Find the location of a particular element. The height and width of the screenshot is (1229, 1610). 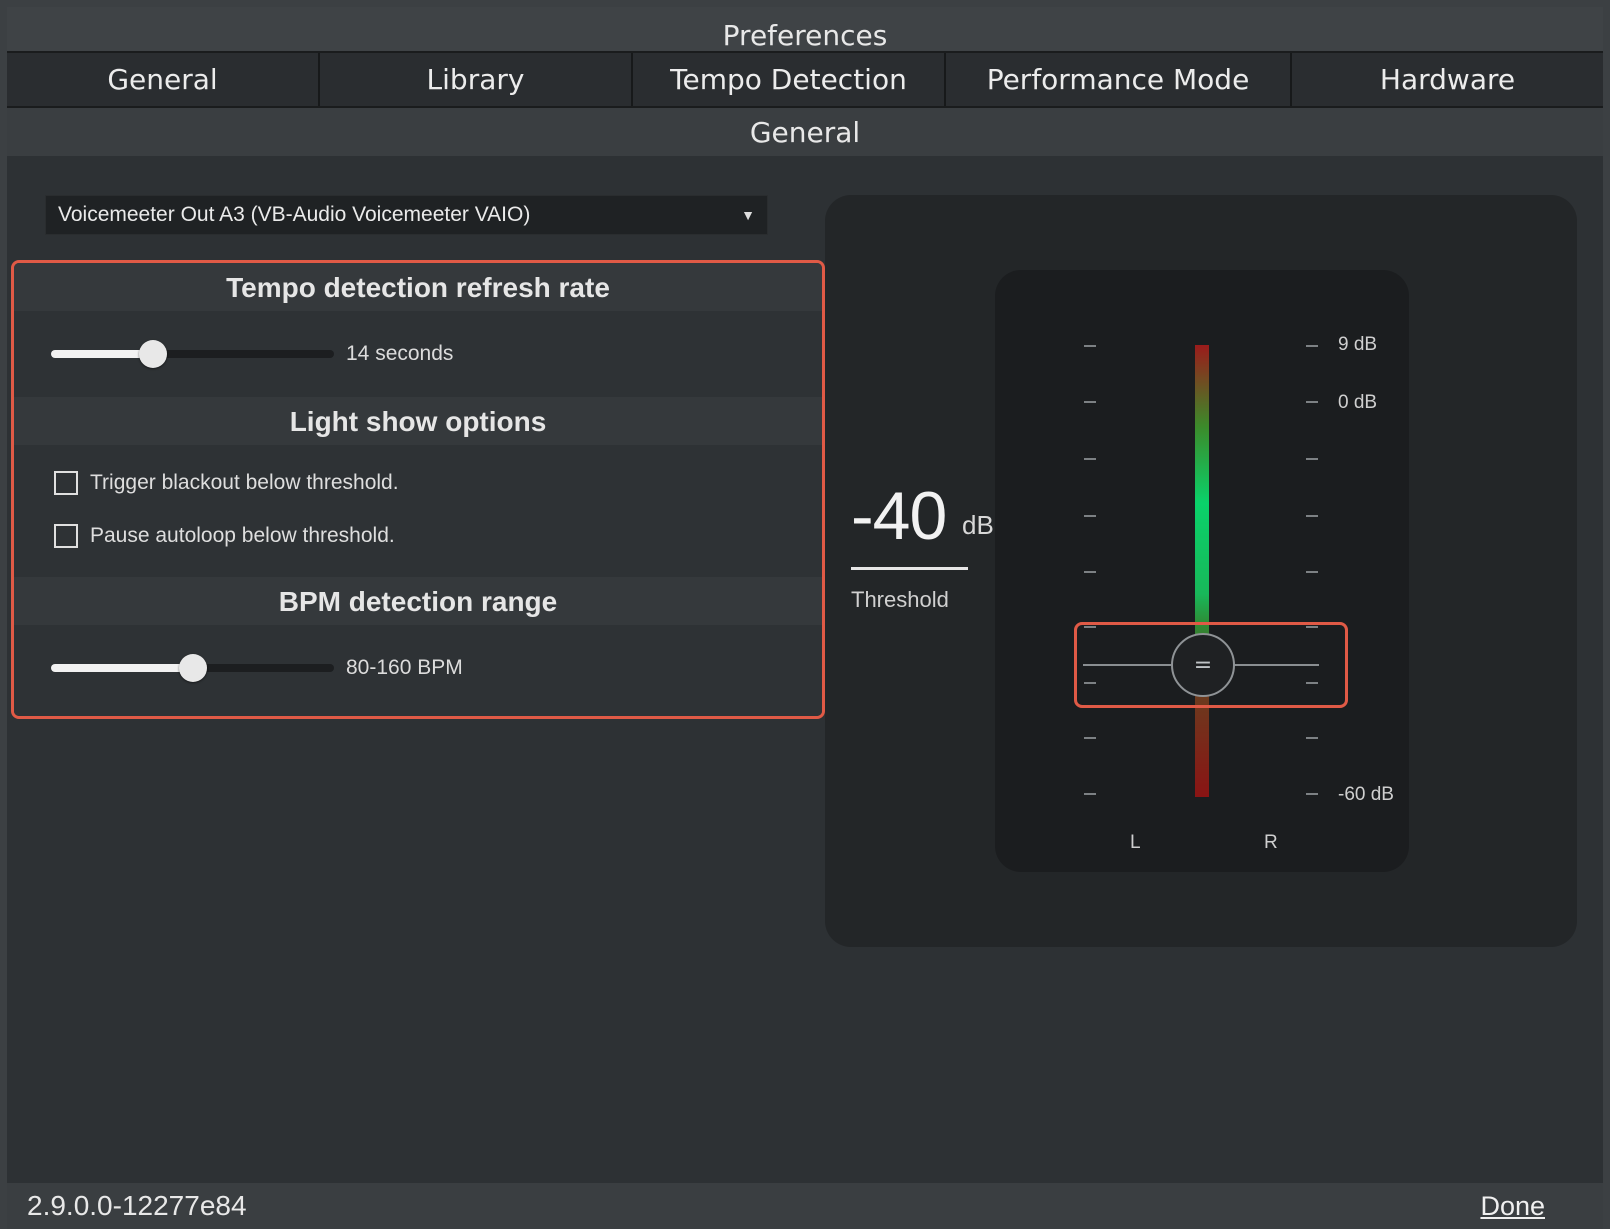

tab-performance-mode: Performance Mode is located at coordinates (1119, 79).